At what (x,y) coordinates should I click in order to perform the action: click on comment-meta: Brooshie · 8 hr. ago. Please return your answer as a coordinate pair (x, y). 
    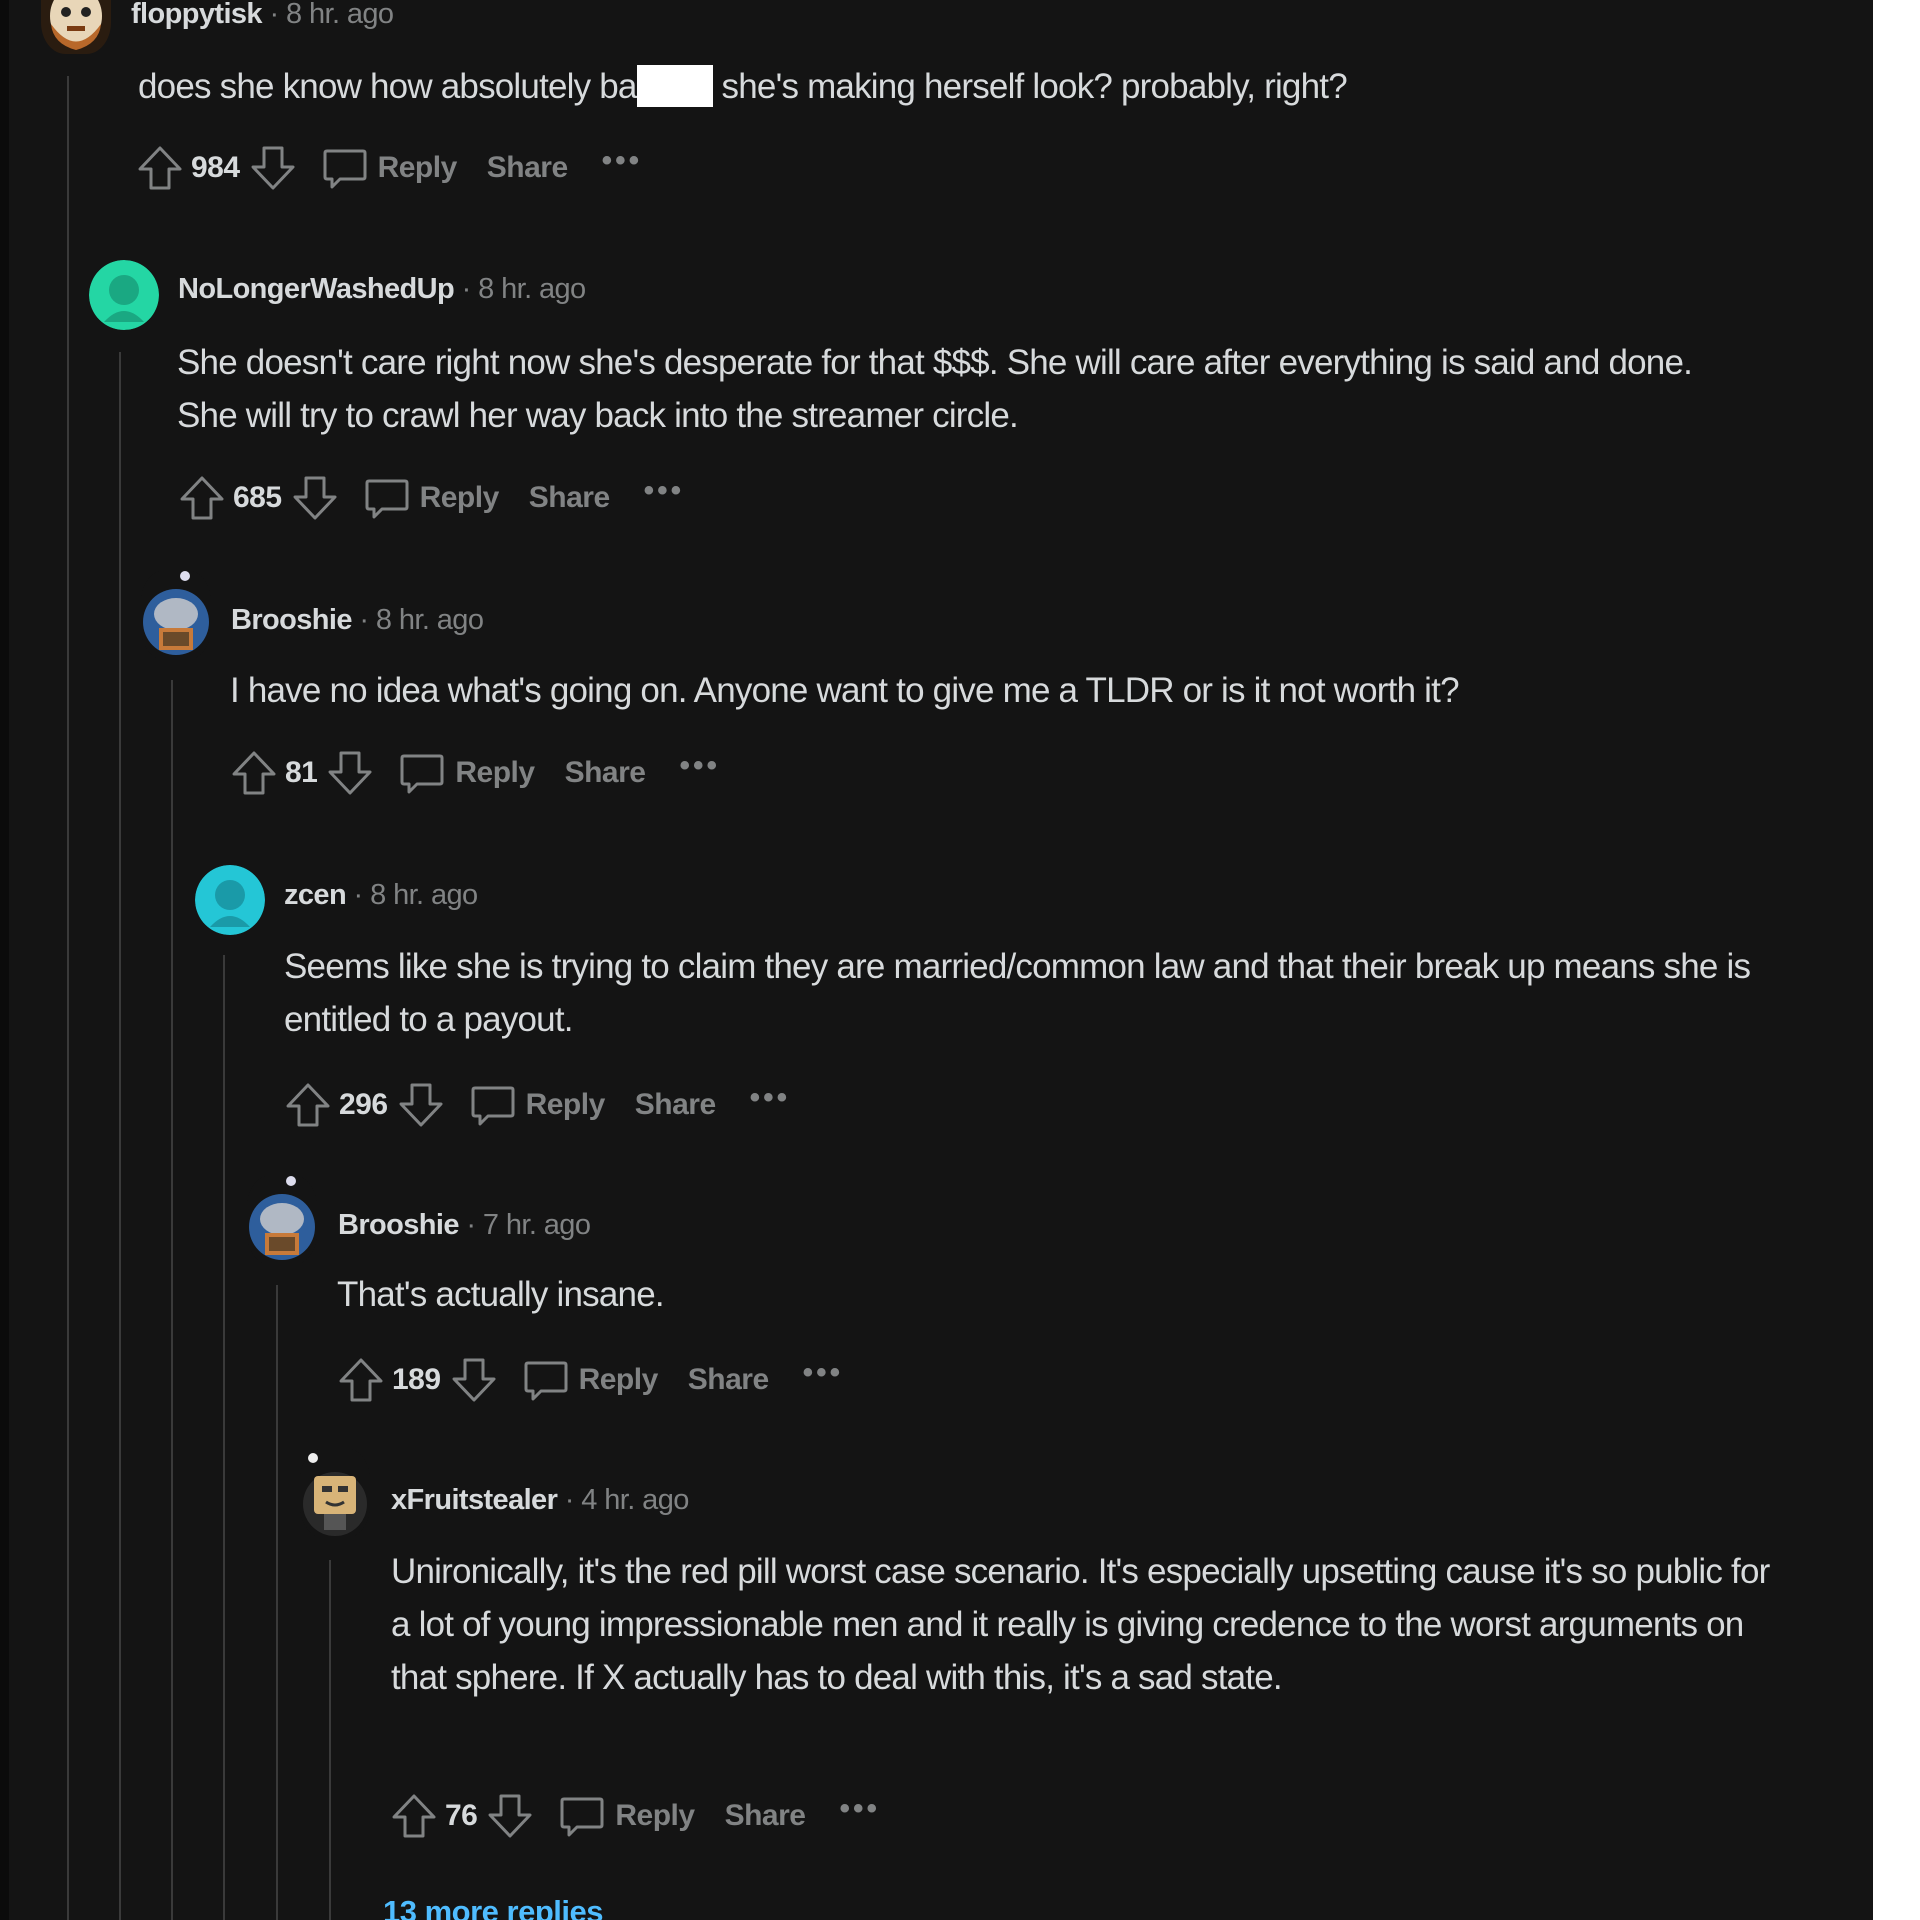
    Looking at the image, I should click on (357, 620).